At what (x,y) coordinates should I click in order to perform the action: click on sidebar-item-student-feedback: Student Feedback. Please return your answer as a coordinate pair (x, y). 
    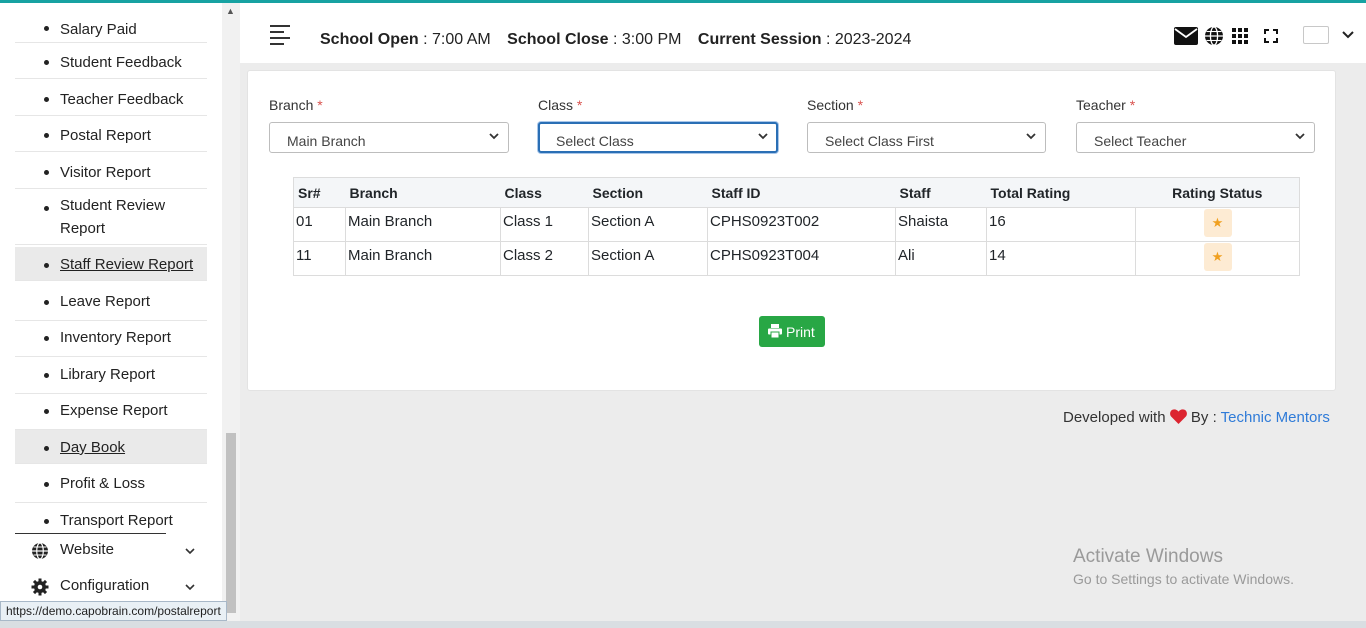
    Looking at the image, I should click on (111, 62).